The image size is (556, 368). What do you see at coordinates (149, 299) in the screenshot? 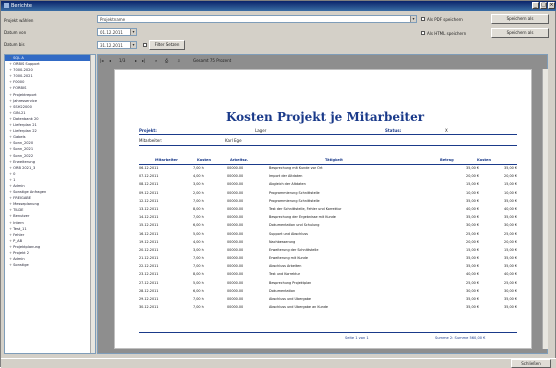
I see `table-cell: 29.12.2011` at bounding box center [149, 299].